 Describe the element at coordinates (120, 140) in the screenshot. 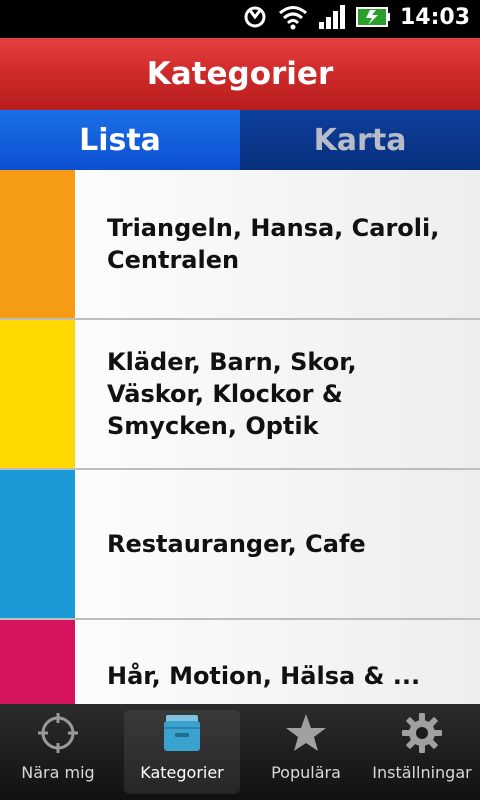

I see `tab-lista: Lista` at that location.